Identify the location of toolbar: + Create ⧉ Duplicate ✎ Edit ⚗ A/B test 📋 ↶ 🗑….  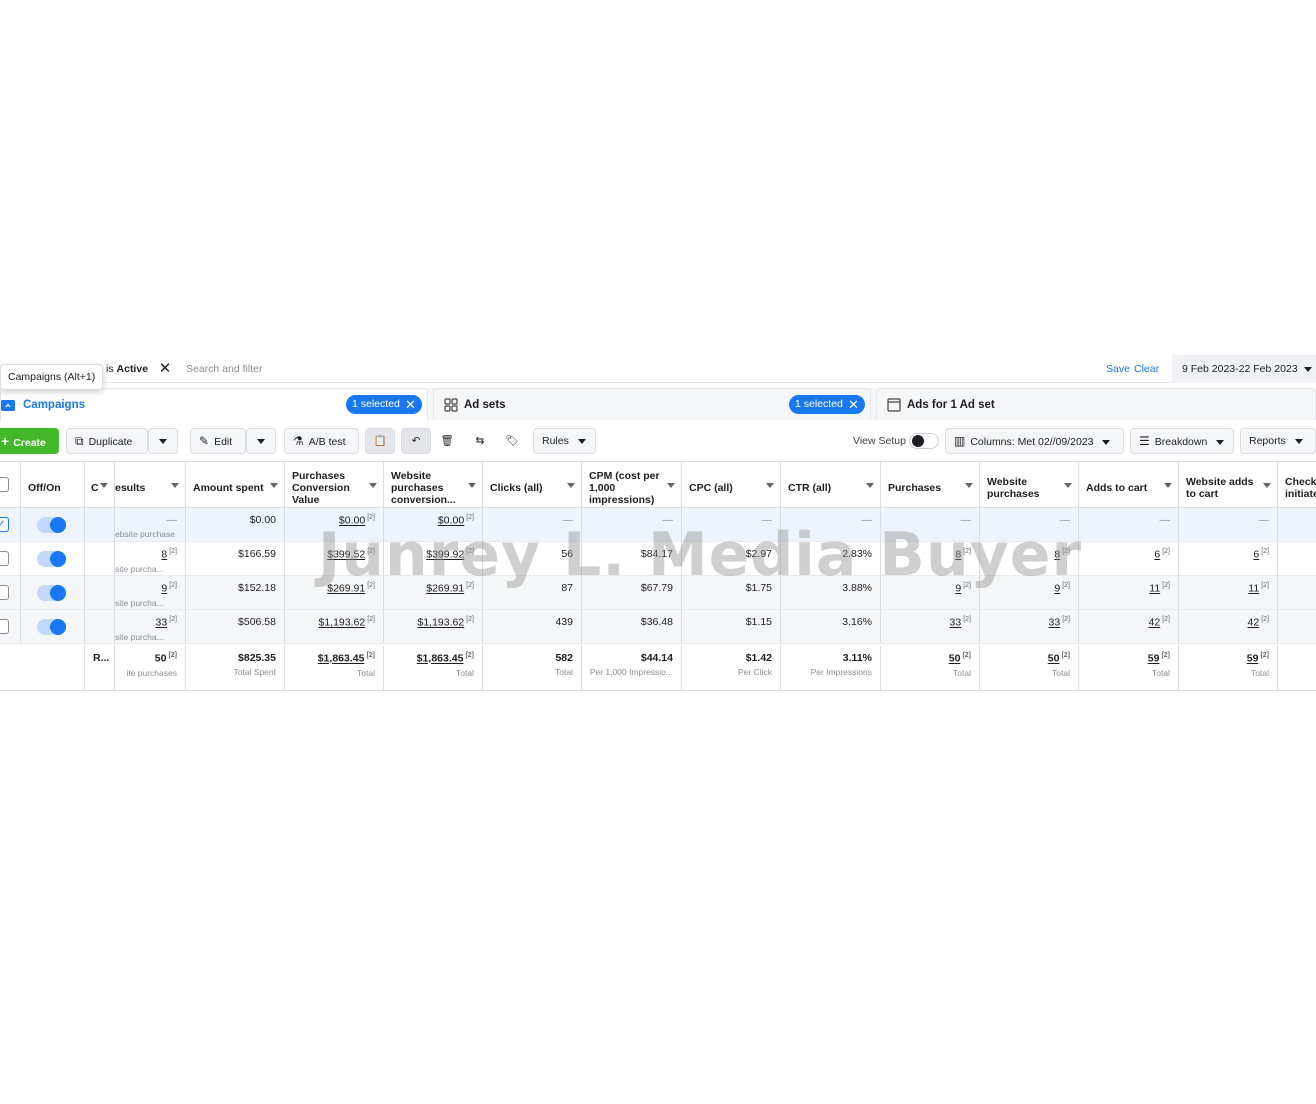
(658, 441).